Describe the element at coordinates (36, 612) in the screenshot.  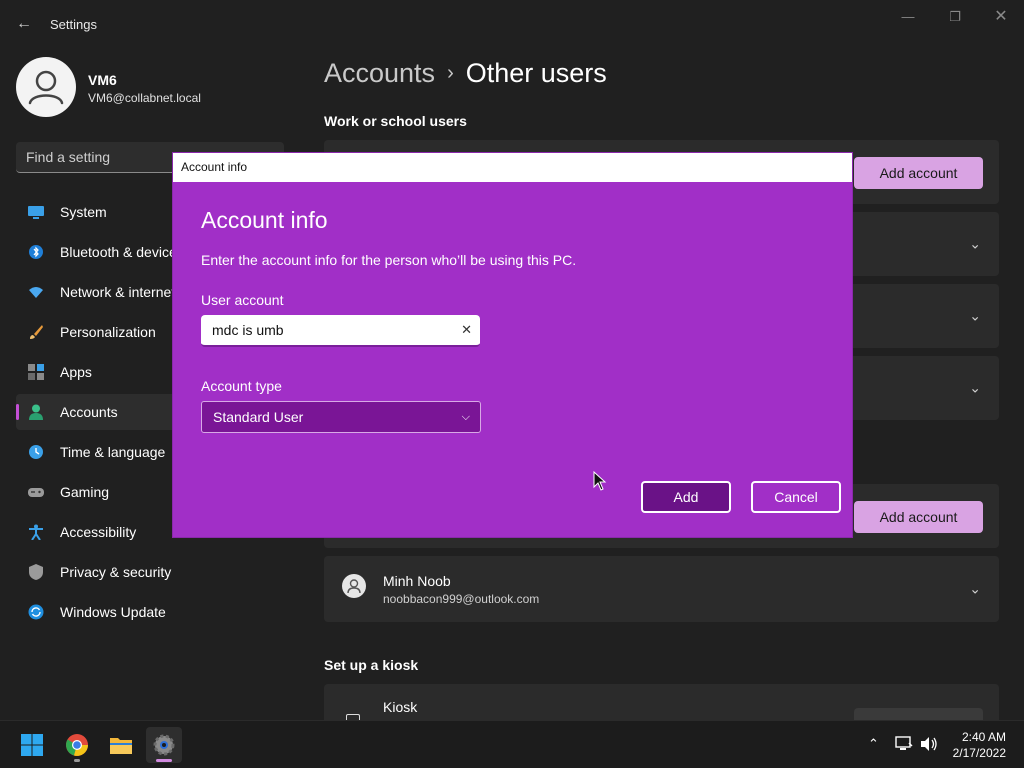
I see `update-icon` at that location.